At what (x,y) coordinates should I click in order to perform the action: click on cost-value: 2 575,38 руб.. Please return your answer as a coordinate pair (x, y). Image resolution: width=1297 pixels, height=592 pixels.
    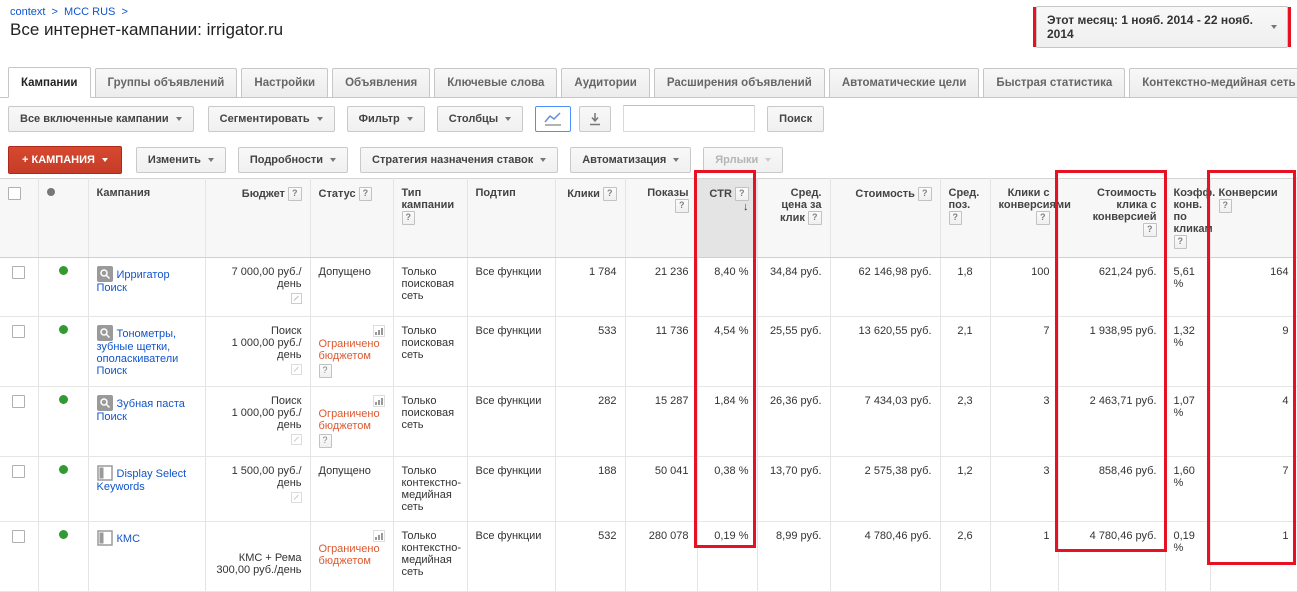
    Looking at the image, I should click on (885, 489).